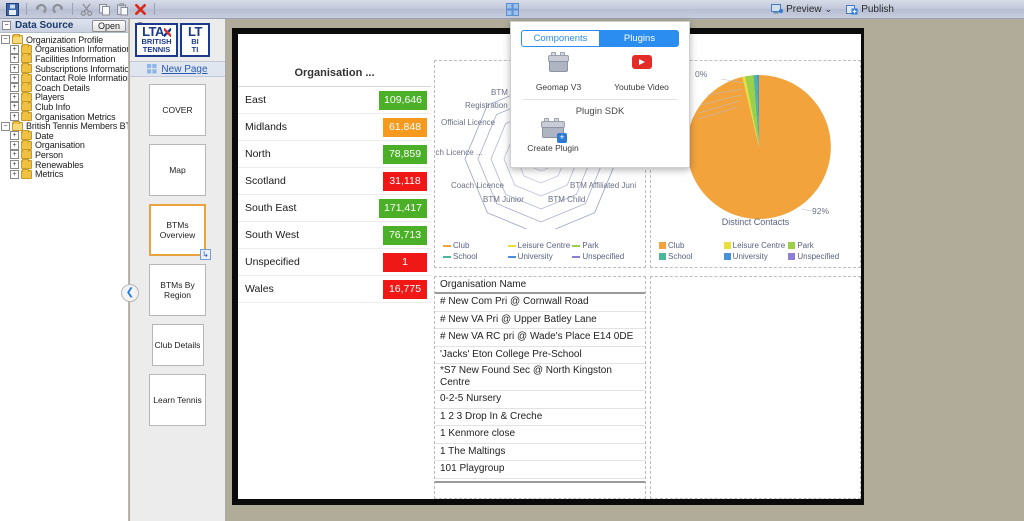  Describe the element at coordinates (334, 181) in the screenshot. I see `table-row: Scotland 31,118` at that location.